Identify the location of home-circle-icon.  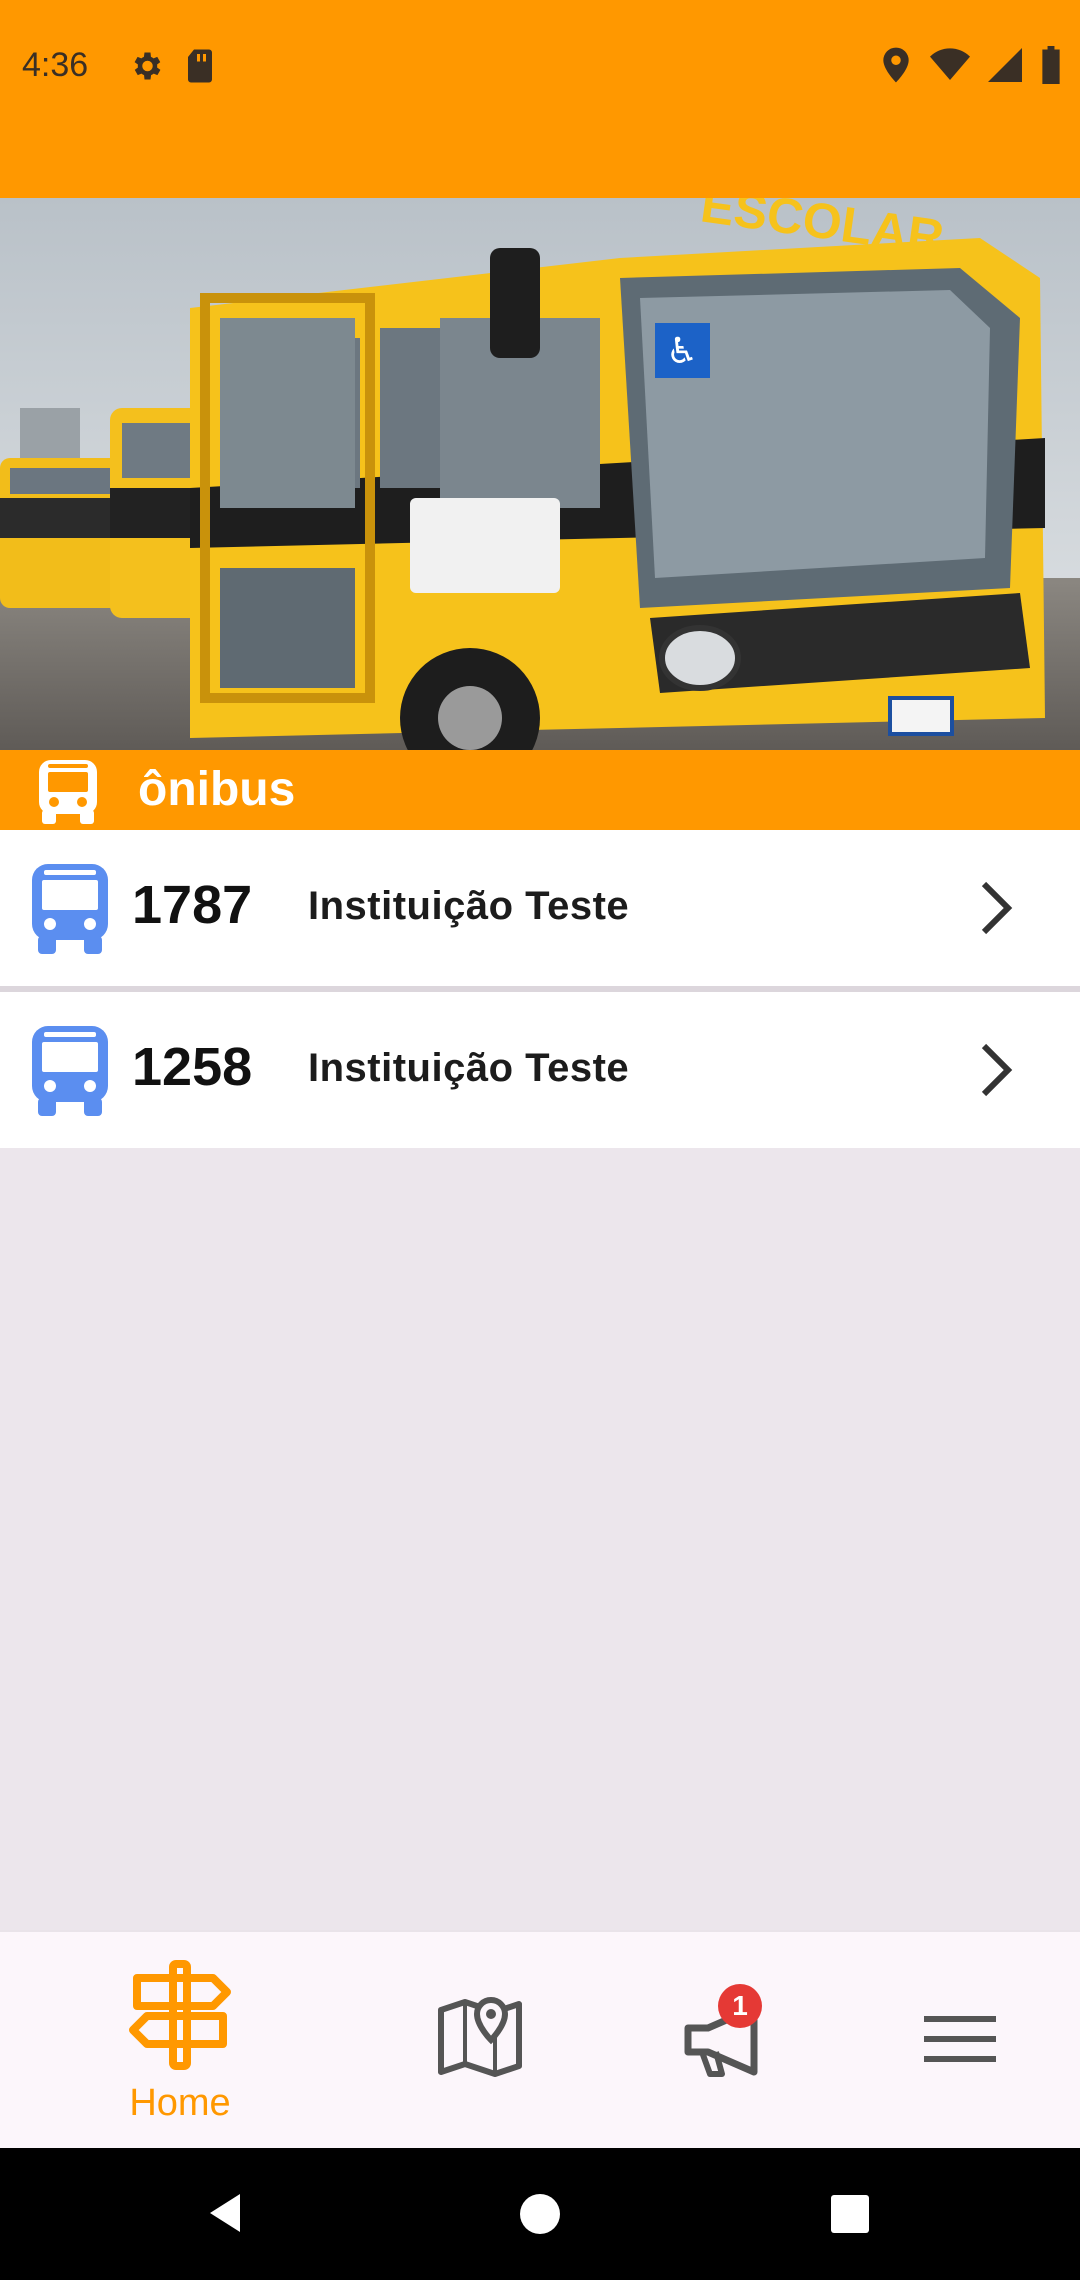
(540, 2214).